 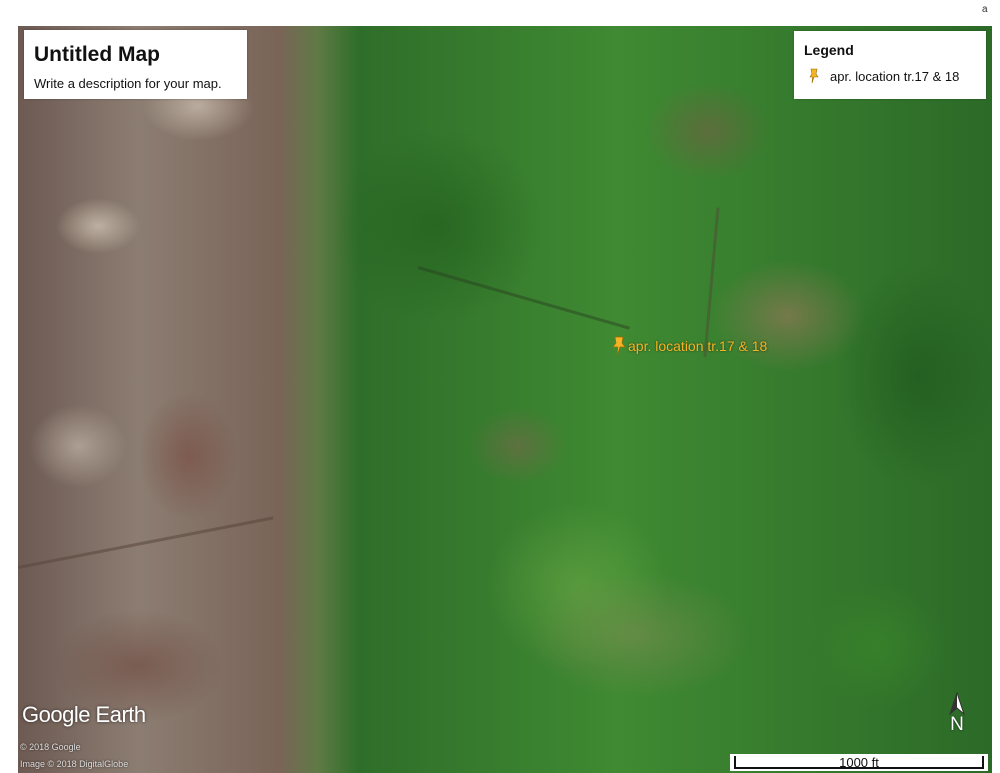 What do you see at coordinates (698, 346) in the screenshot?
I see `placemark-label: apr. location tr.17 & 18` at bounding box center [698, 346].